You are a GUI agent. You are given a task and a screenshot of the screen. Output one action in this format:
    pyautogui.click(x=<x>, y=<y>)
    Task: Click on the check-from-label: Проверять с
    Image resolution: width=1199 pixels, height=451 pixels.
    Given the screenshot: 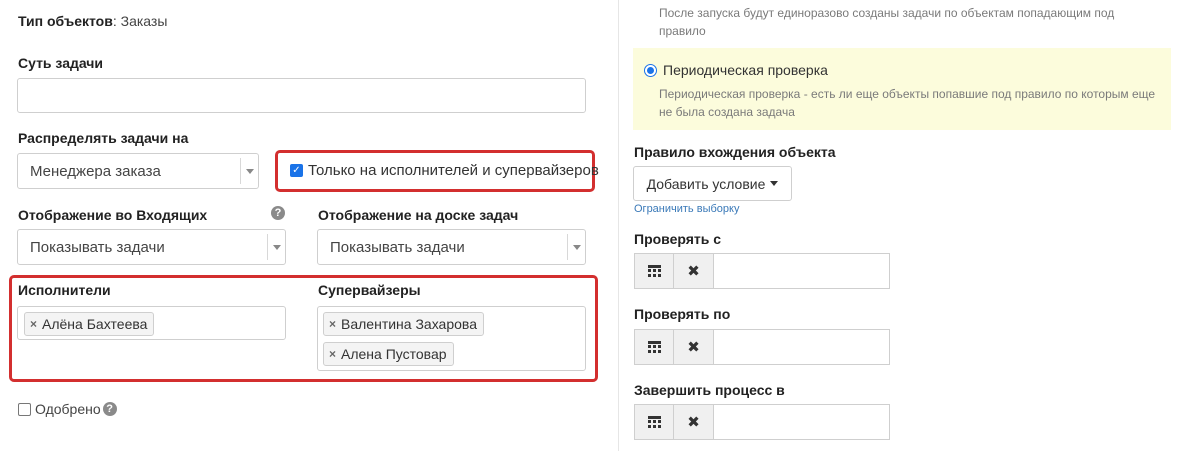 What is the action you would take?
    pyautogui.click(x=678, y=239)
    